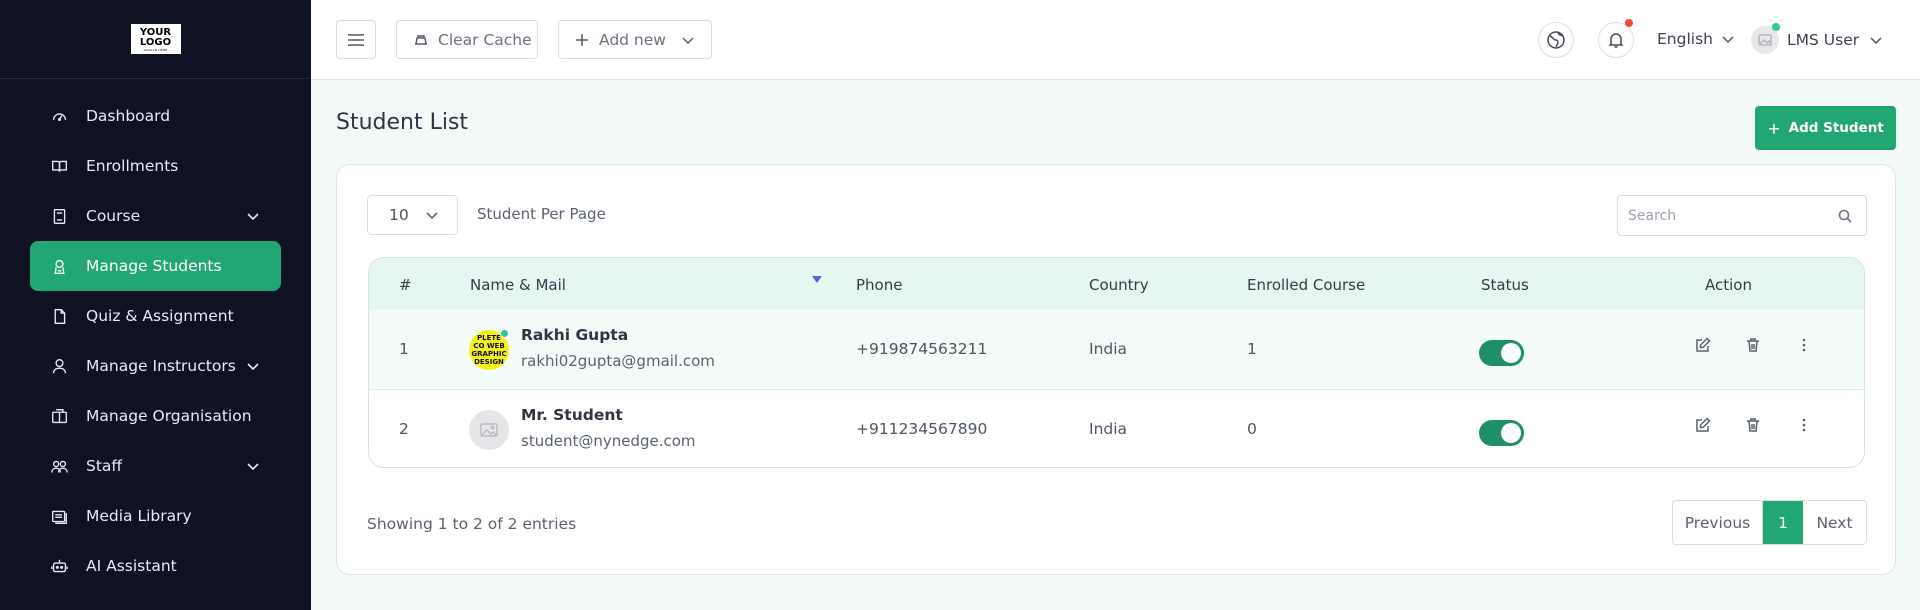  I want to click on users-icon, so click(59, 466).